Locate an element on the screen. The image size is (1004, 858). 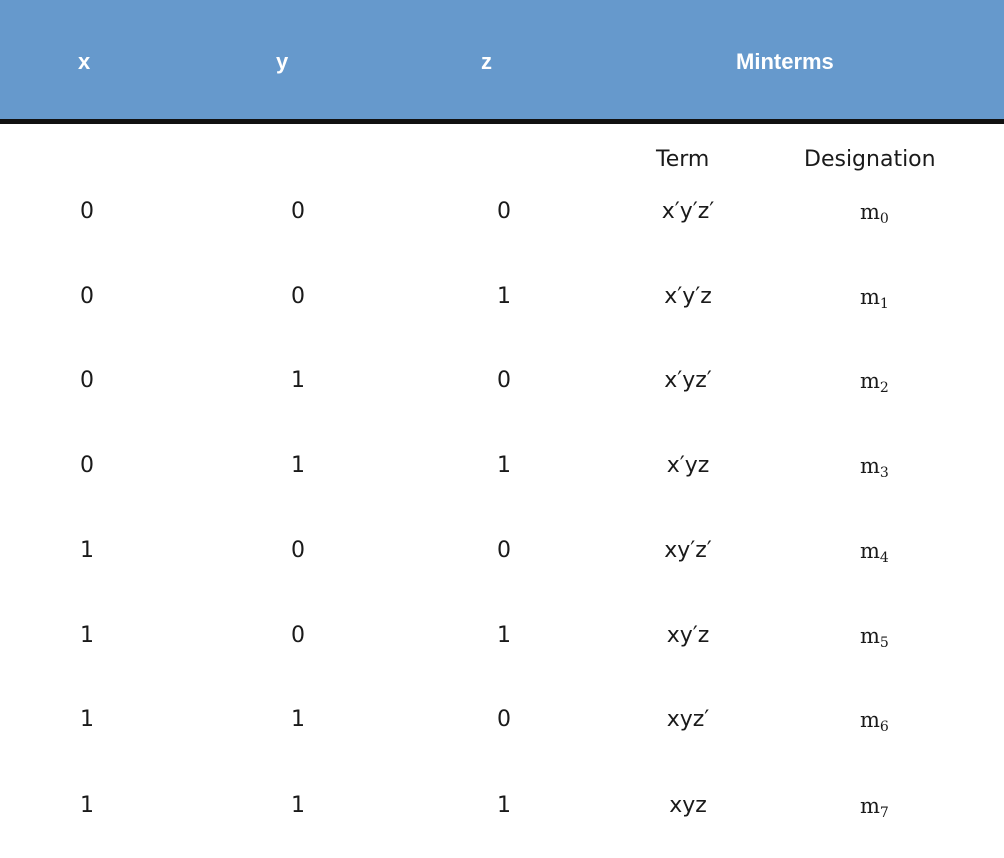
cell-designation: m6 is located at coordinates (890, 720).